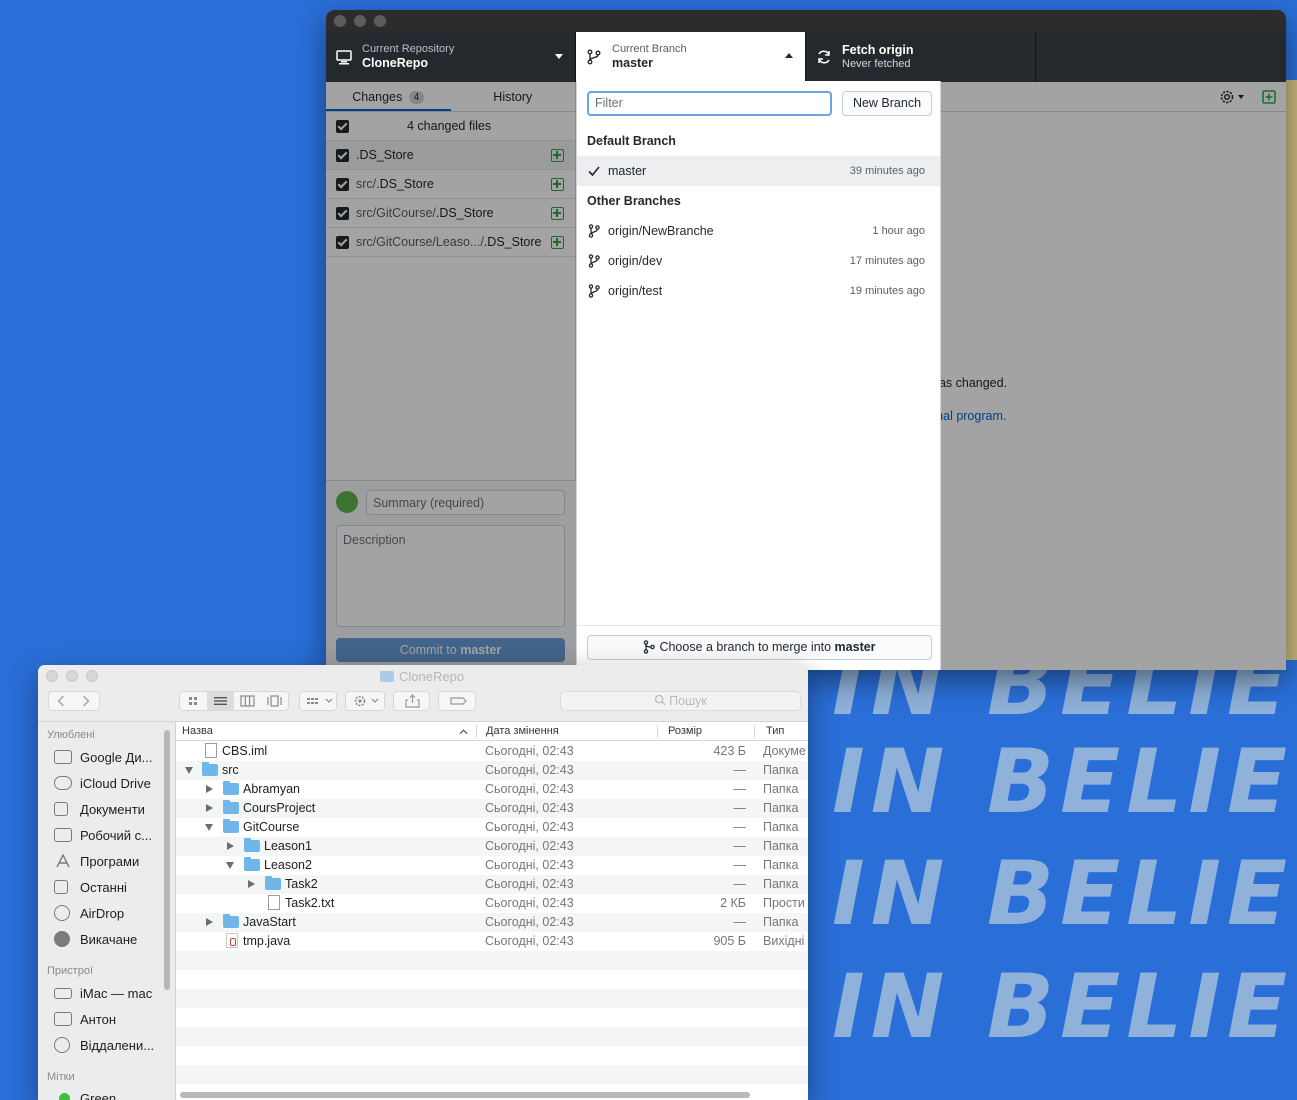 This screenshot has height=1100, width=1297. I want to click on table-row: tmp.java Сьогодні, 02:43 905 Б Вихідні, so click(492, 941).